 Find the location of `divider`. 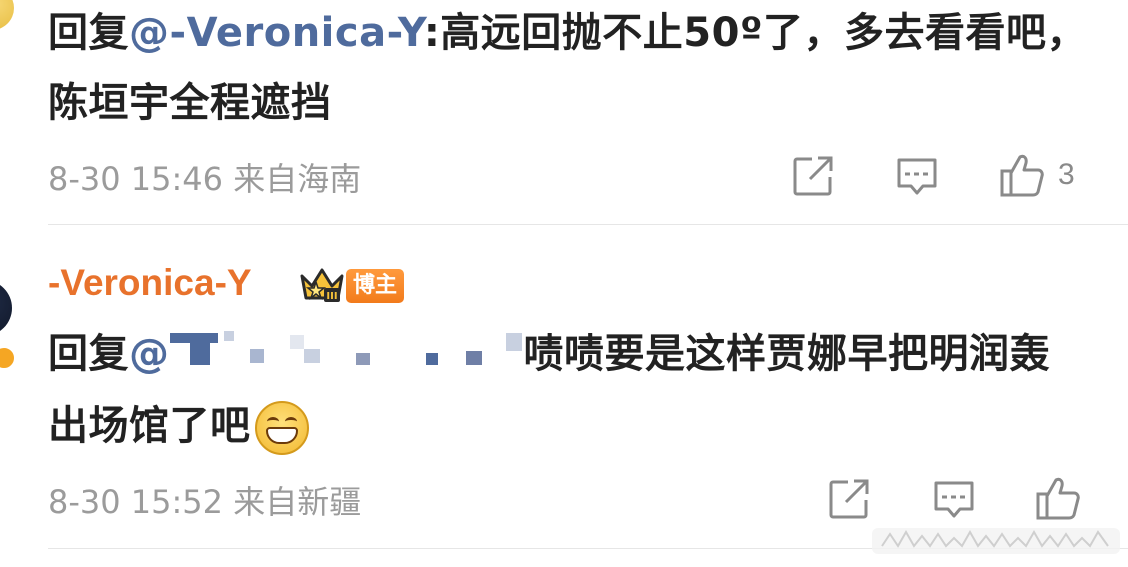

divider is located at coordinates (588, 224).